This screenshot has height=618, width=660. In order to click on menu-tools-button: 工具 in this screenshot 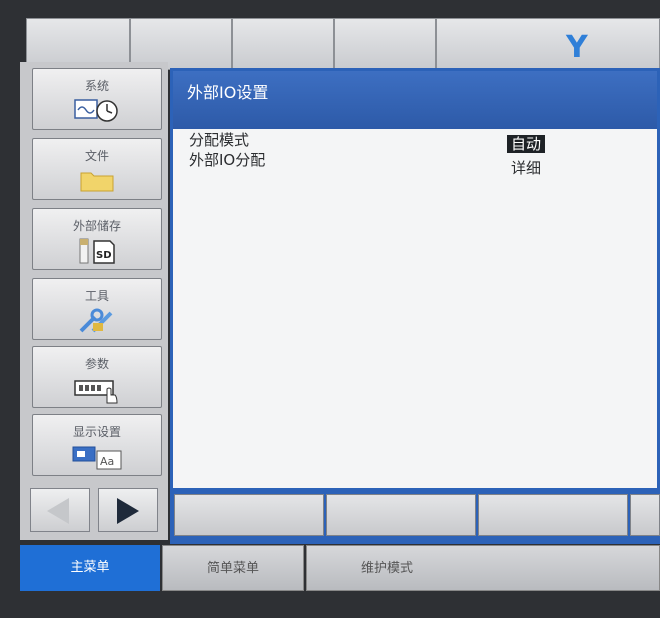, I will do `click(97, 309)`.